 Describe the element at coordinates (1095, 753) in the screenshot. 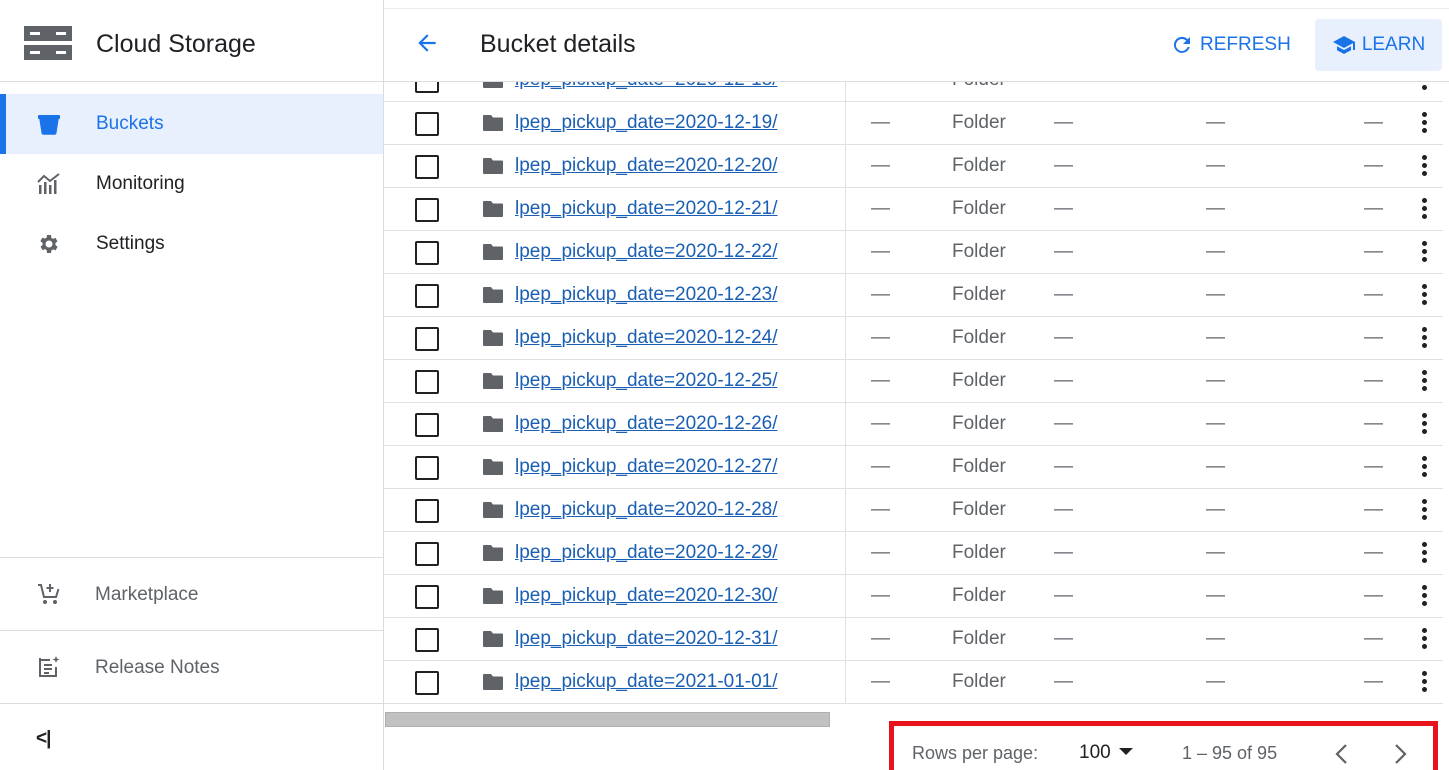

I see `rows-per-page-select: 100` at that location.